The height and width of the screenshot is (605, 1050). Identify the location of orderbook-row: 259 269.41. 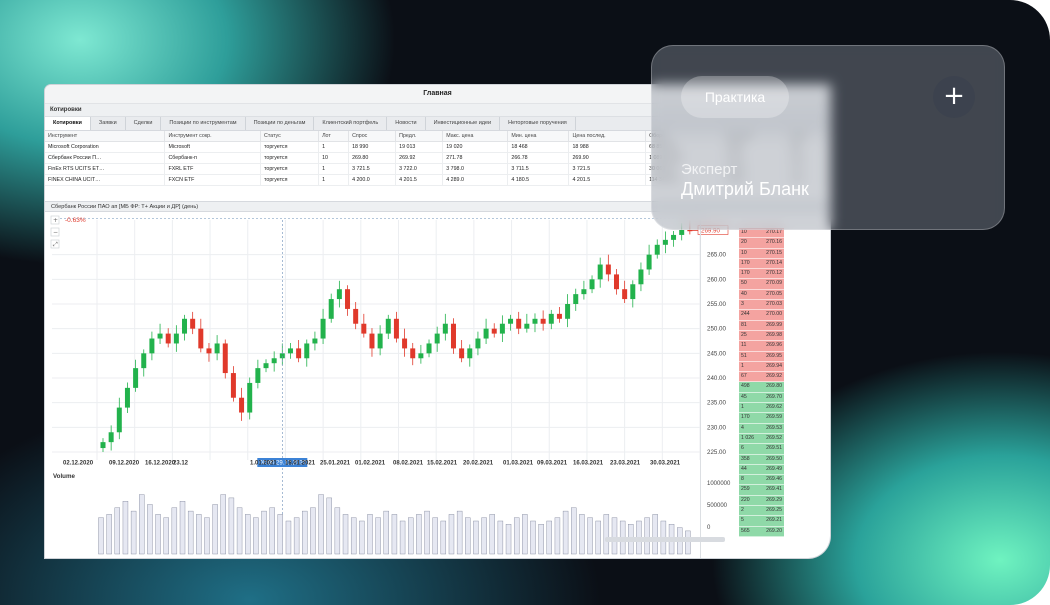
(761, 490).